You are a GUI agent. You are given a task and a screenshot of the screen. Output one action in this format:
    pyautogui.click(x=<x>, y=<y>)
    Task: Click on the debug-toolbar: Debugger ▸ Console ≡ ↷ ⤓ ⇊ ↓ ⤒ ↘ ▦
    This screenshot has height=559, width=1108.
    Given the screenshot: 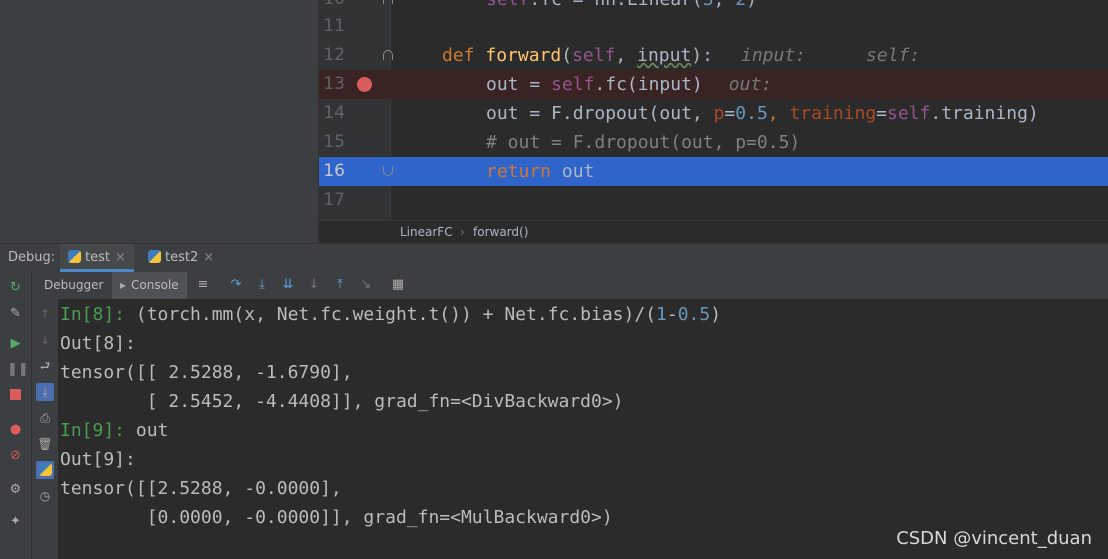 What is the action you would take?
    pyautogui.click(x=570, y=286)
    